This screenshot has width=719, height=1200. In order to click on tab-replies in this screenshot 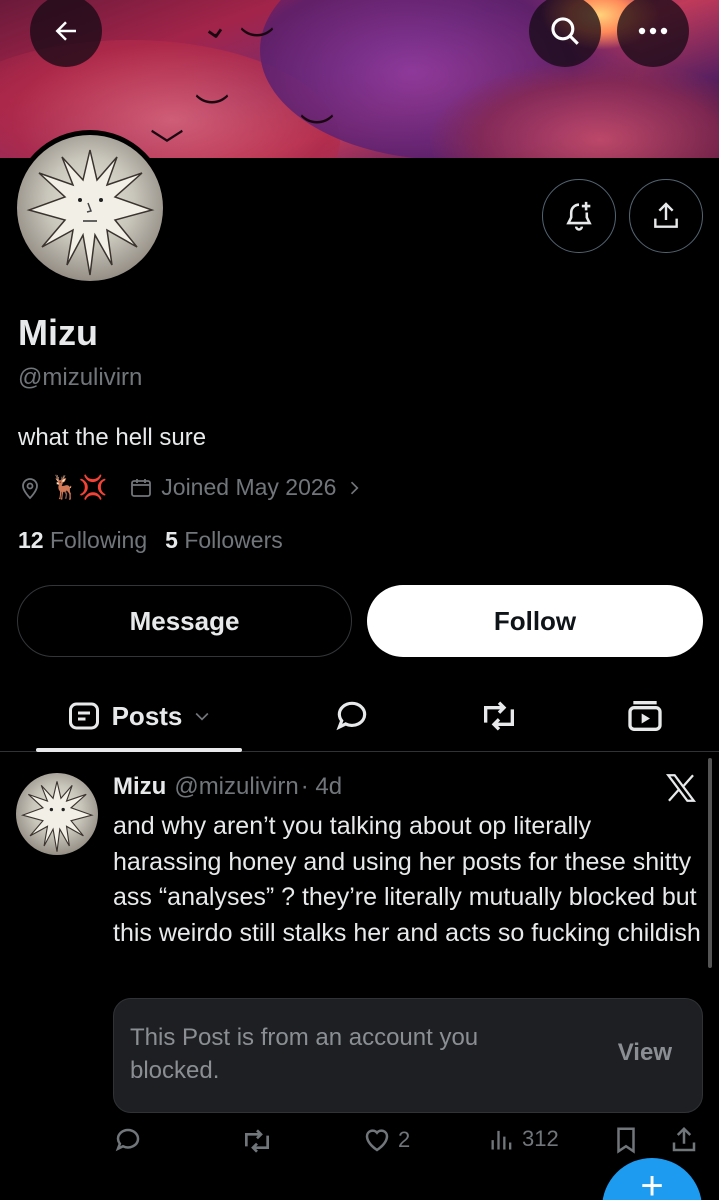, I will do `click(352, 716)`.